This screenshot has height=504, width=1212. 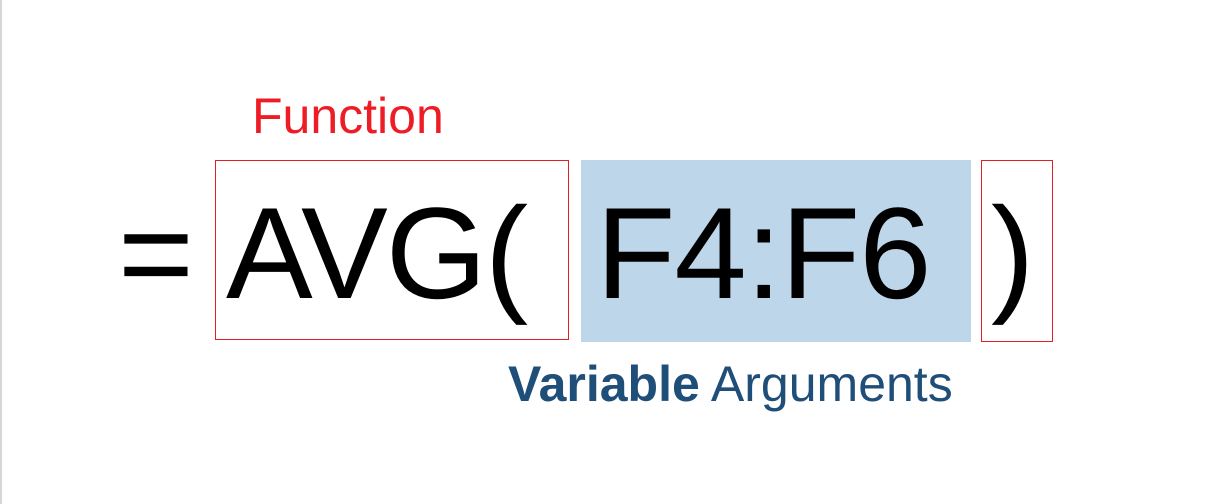 I want to click on left-border-line, so click(x=1, y=252).